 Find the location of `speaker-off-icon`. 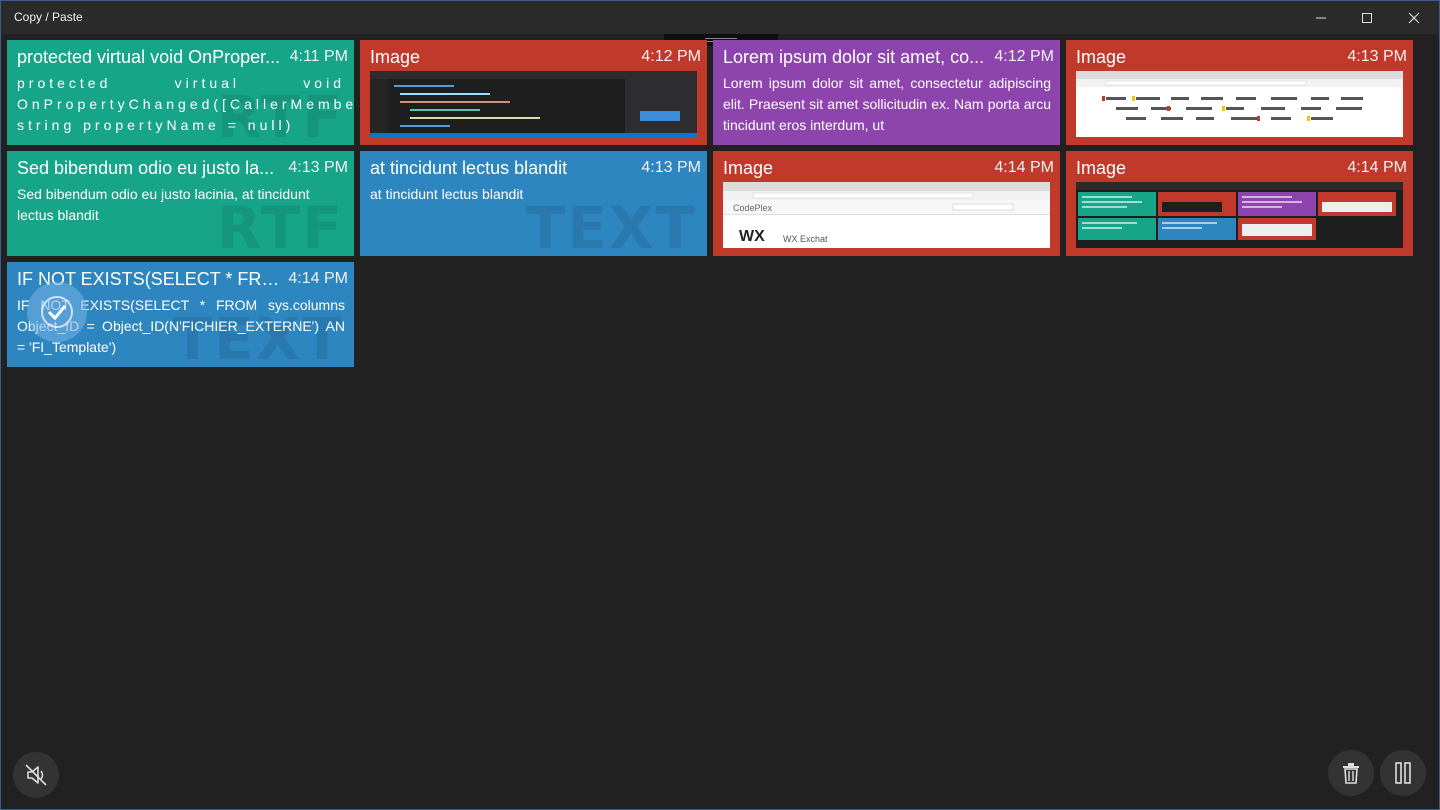

speaker-off-icon is located at coordinates (36, 775).